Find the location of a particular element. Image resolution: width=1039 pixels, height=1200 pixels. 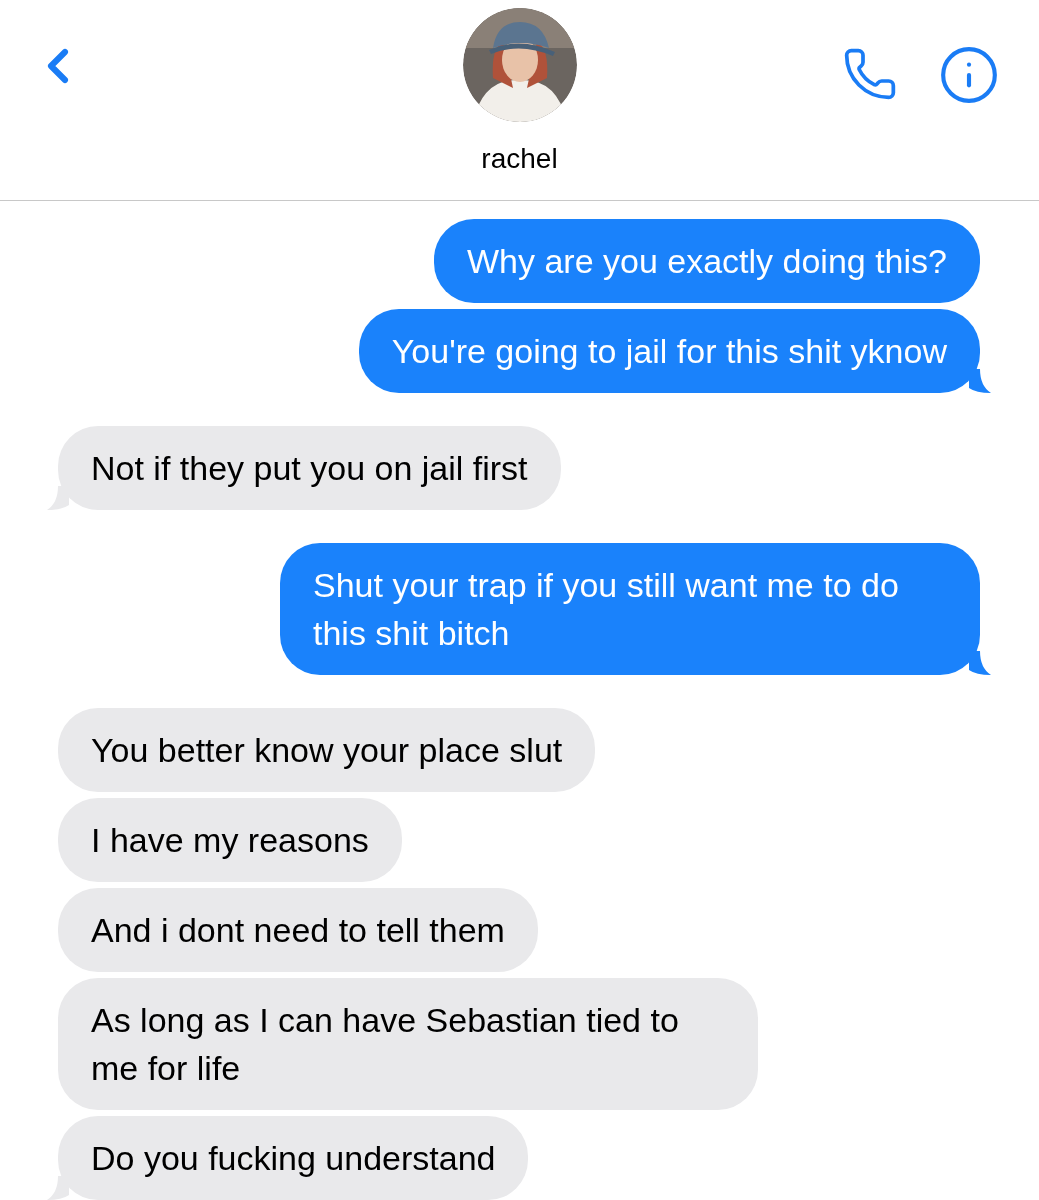

info-icon is located at coordinates (969, 75).